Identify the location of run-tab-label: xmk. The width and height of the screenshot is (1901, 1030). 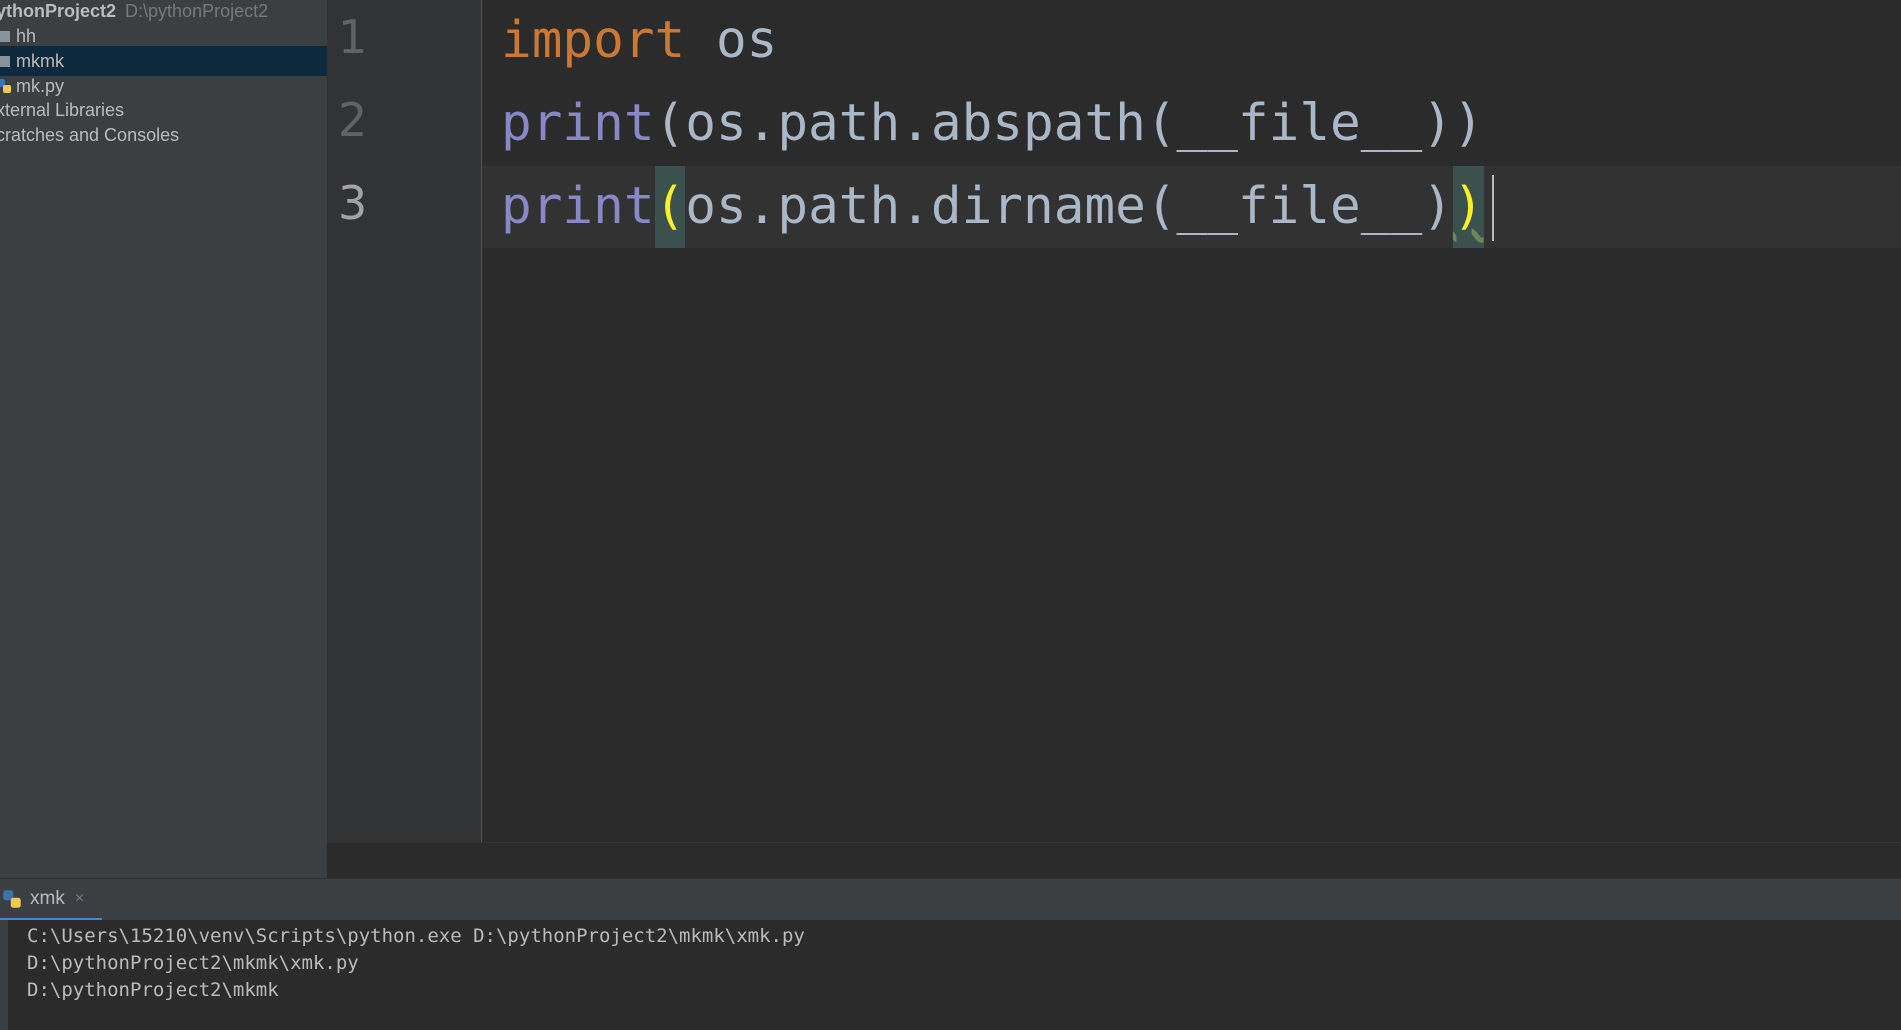
(47, 898).